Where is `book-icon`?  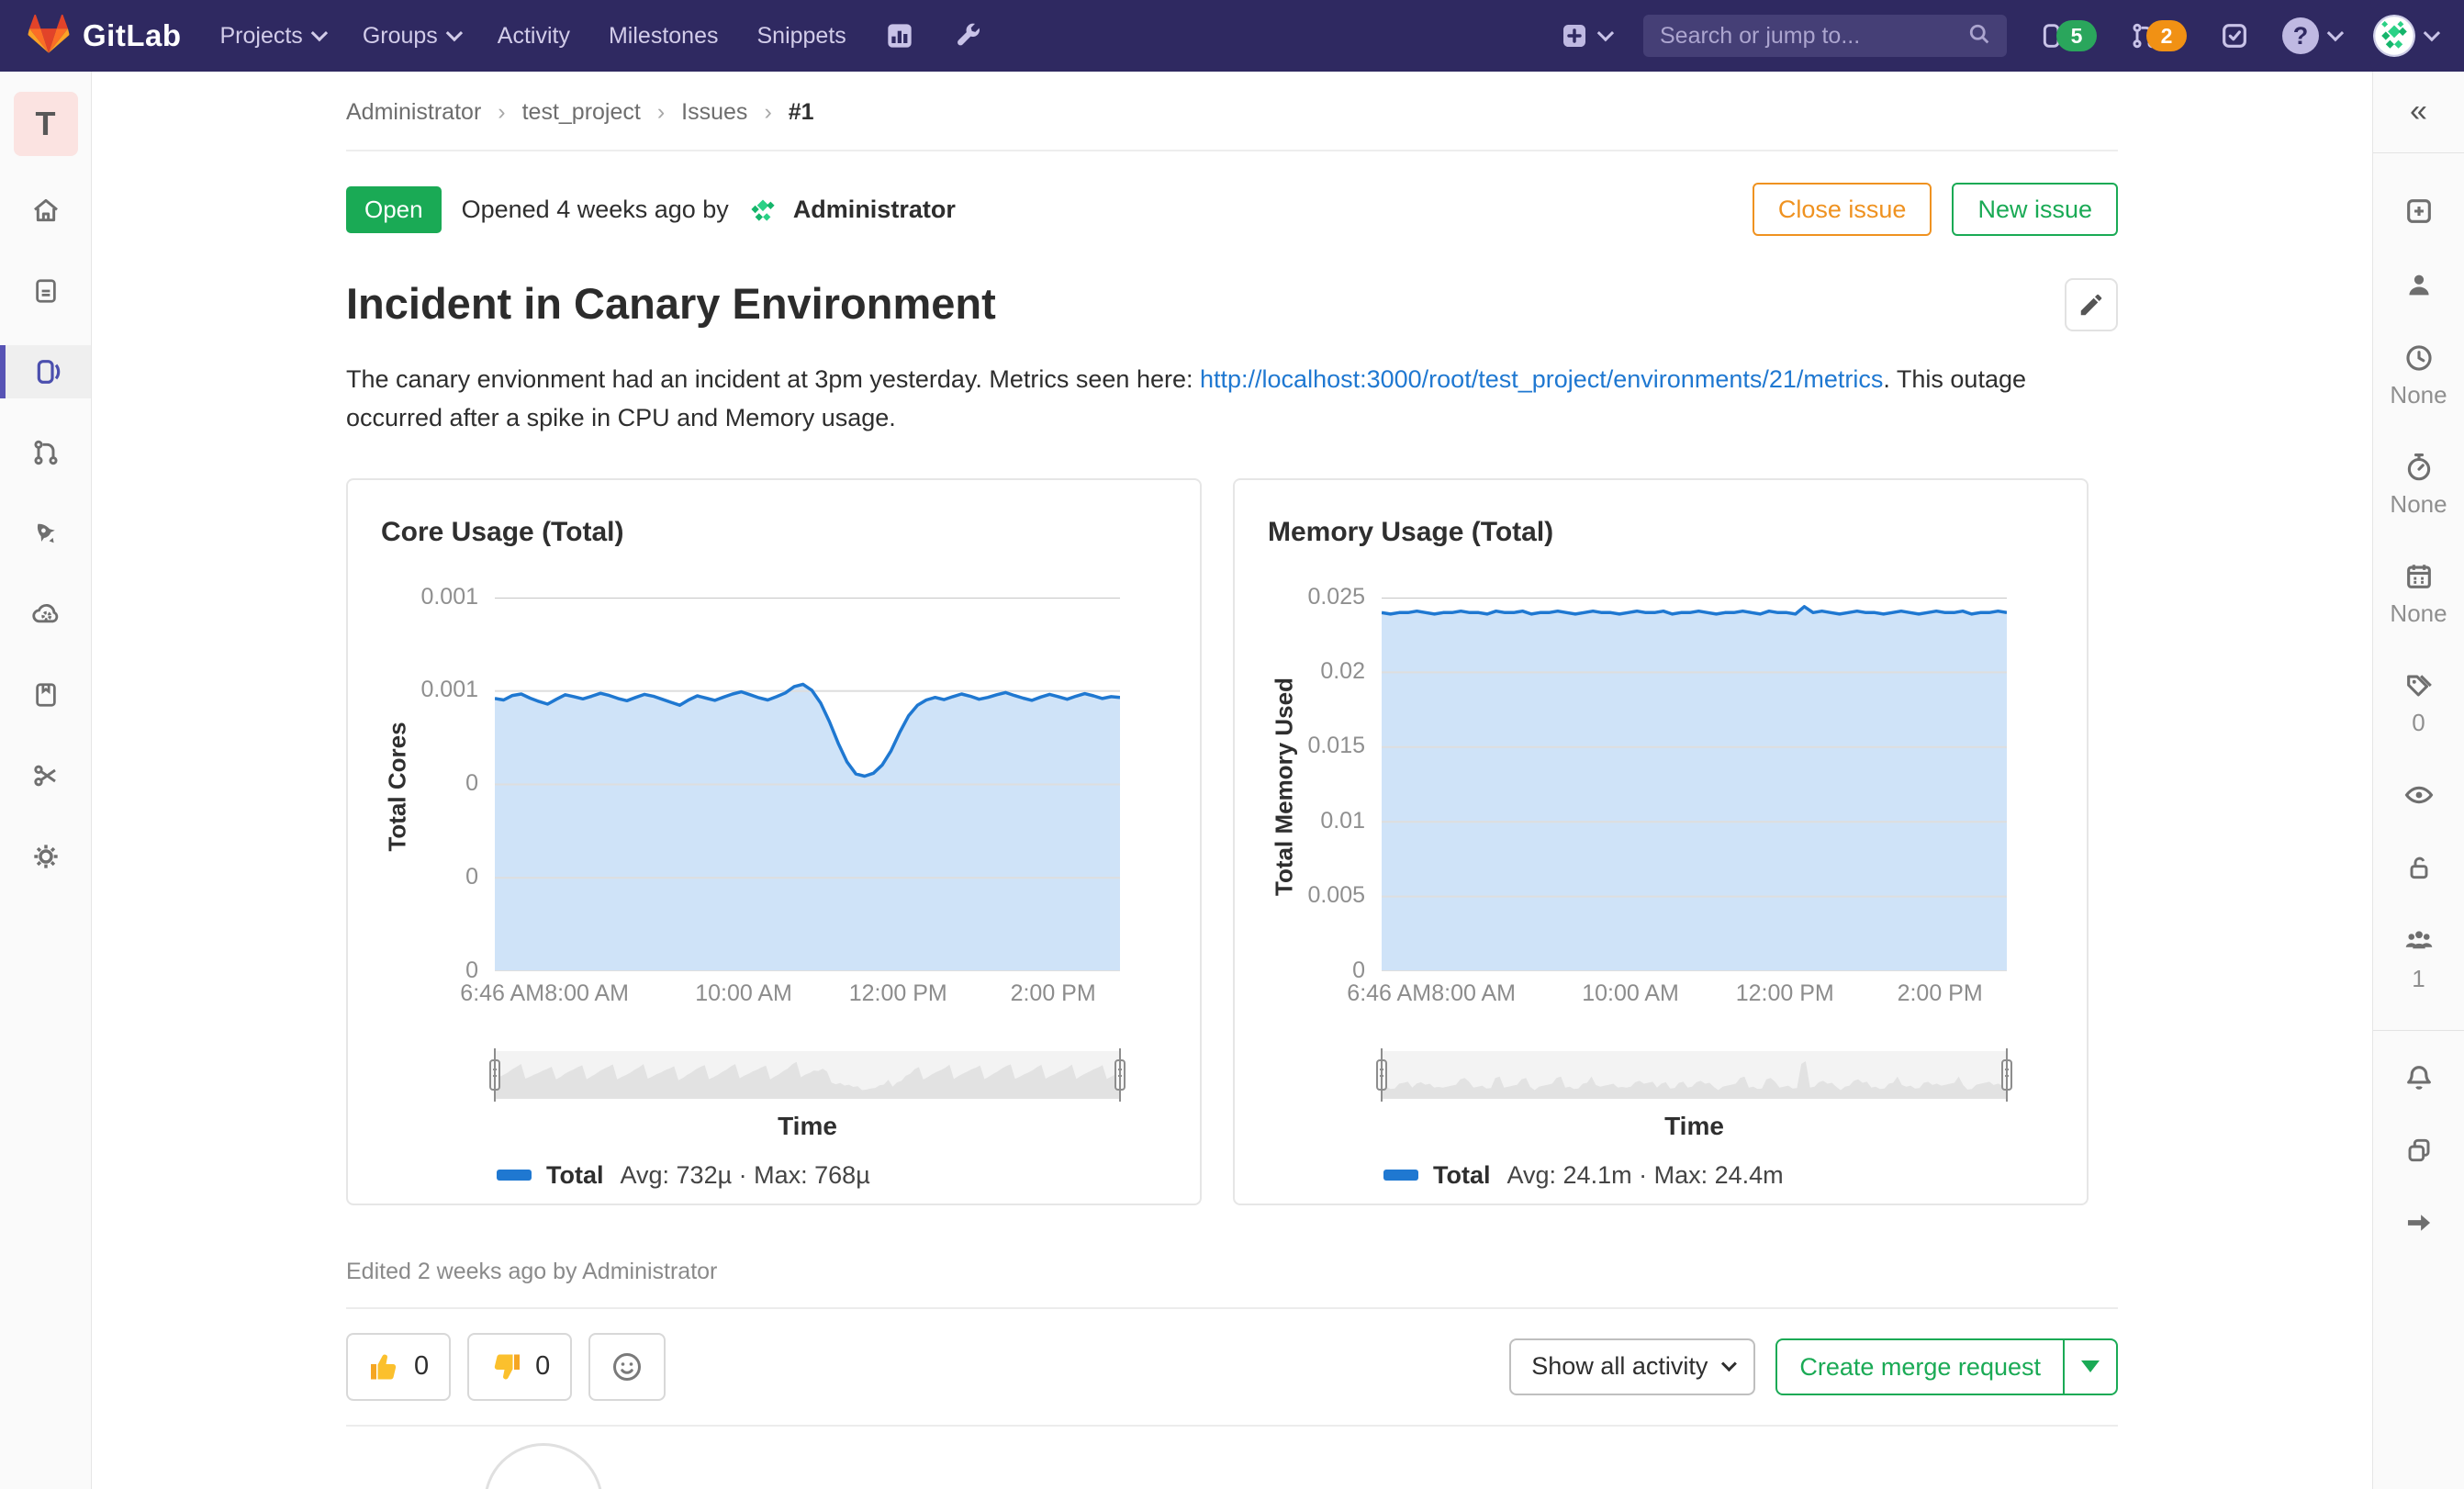
book-icon is located at coordinates (45, 695).